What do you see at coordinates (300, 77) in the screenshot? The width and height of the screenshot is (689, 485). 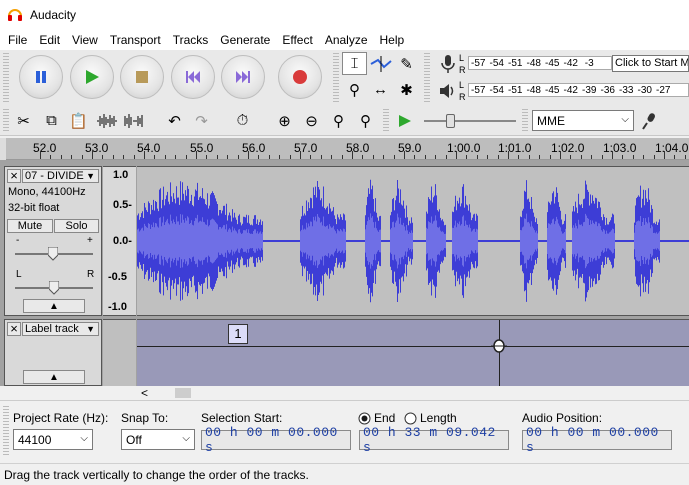 I see `record-button` at bounding box center [300, 77].